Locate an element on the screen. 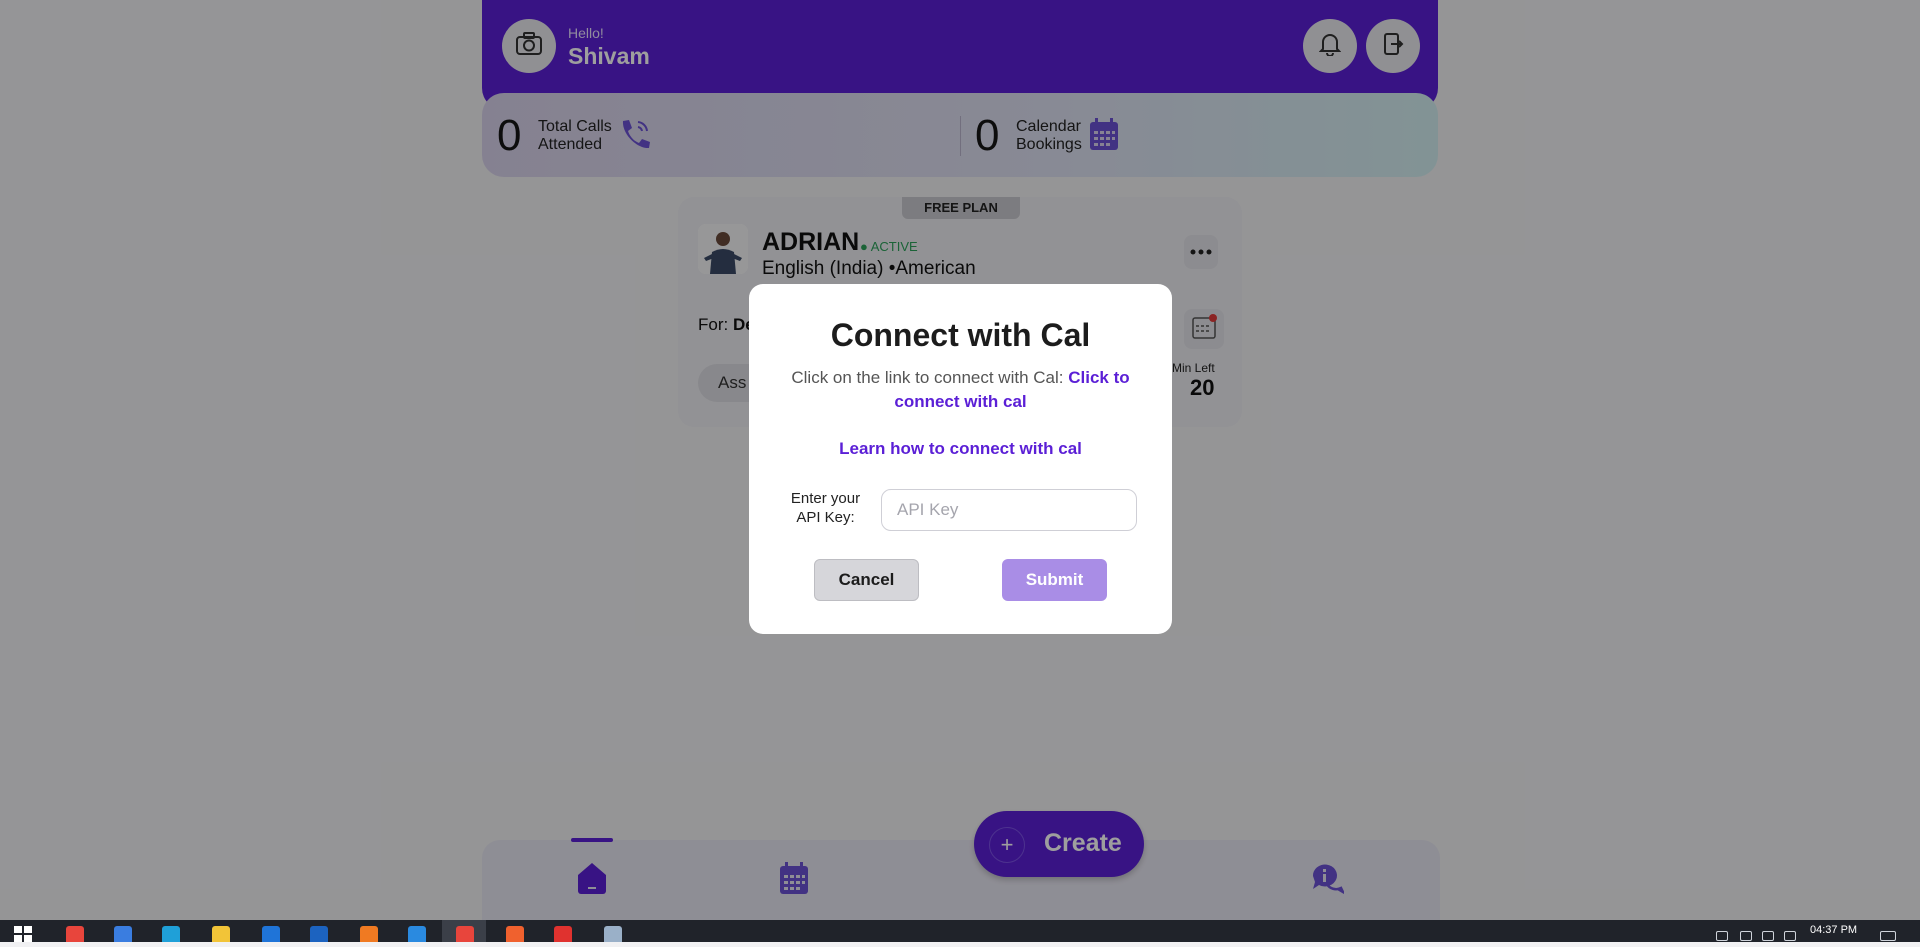 Image resolution: width=1920 pixels, height=947 pixels. cancel-button: Cancel is located at coordinates (866, 580).